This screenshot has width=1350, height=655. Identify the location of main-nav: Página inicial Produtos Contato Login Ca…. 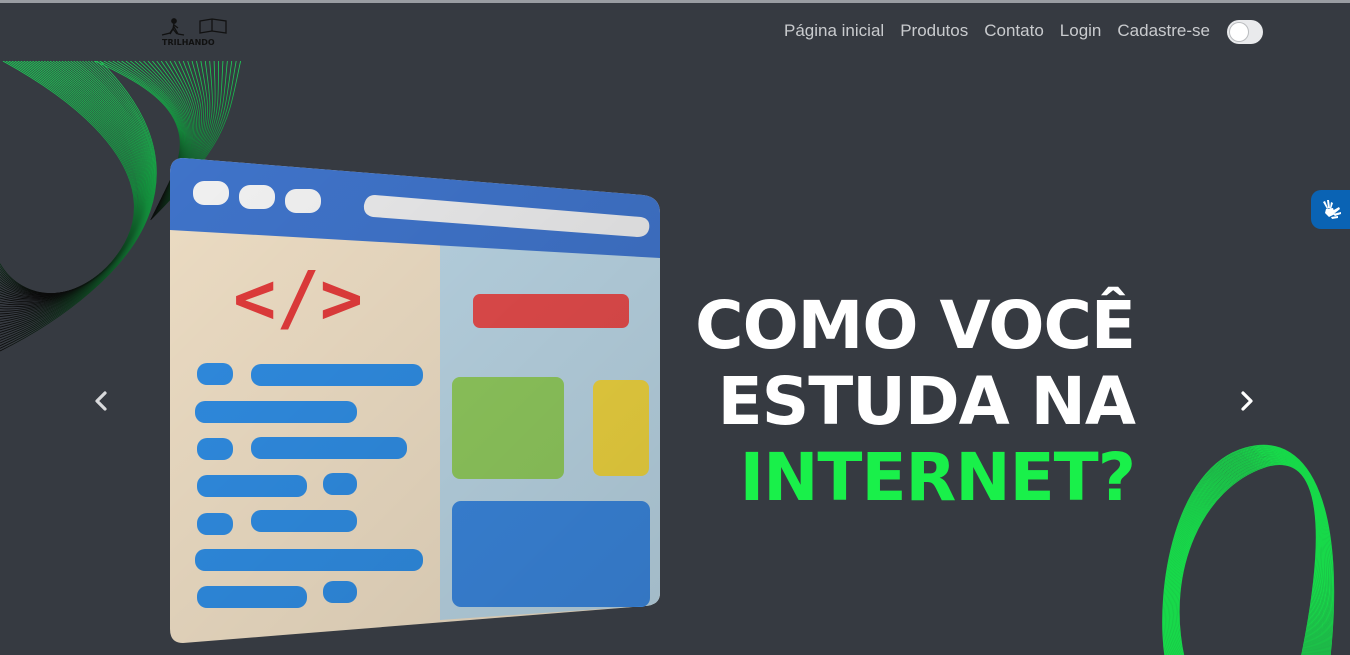
(997, 31).